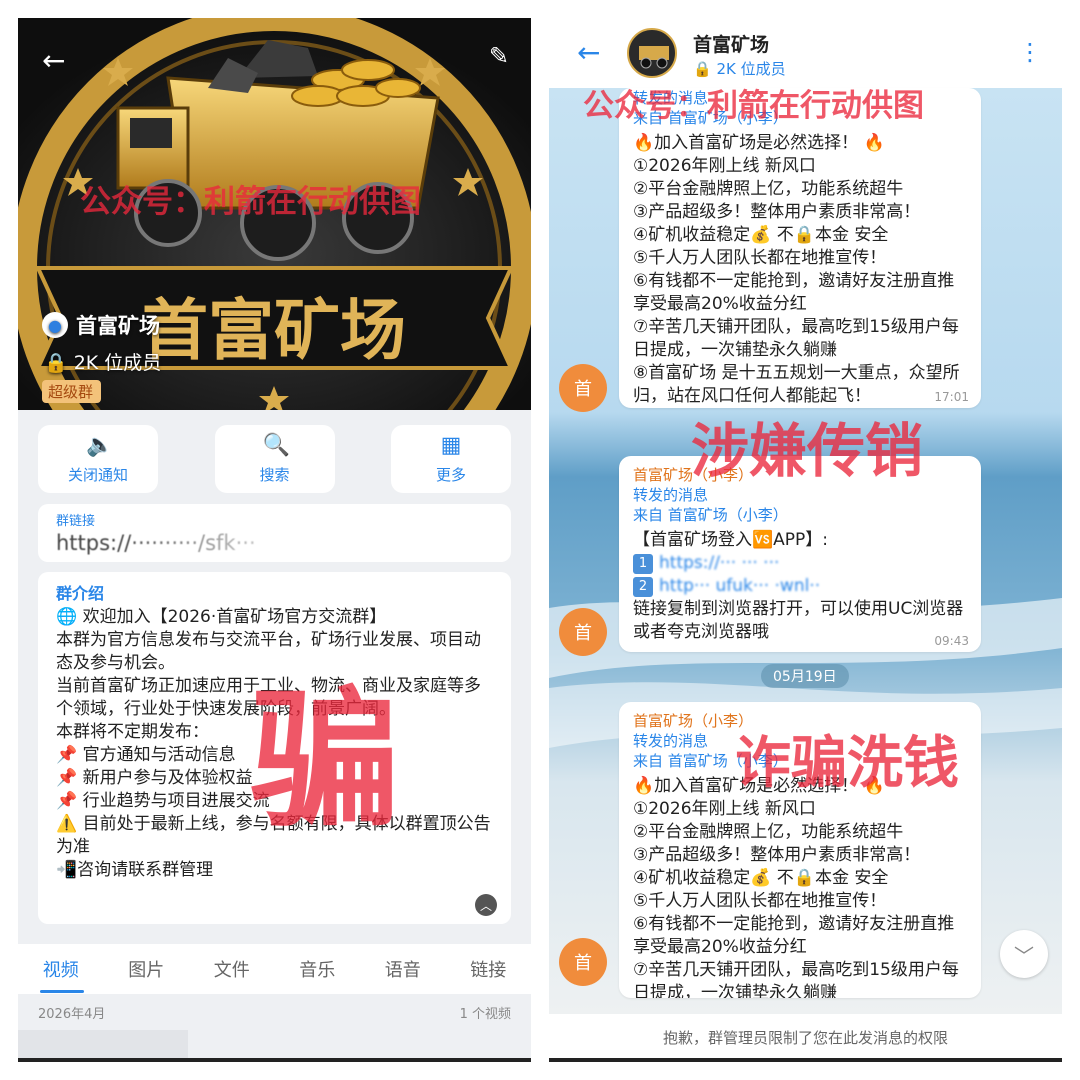 The height and width of the screenshot is (1080, 1080). Describe the element at coordinates (72, 1014) in the screenshot. I see `media-month: 2026年4月` at that location.